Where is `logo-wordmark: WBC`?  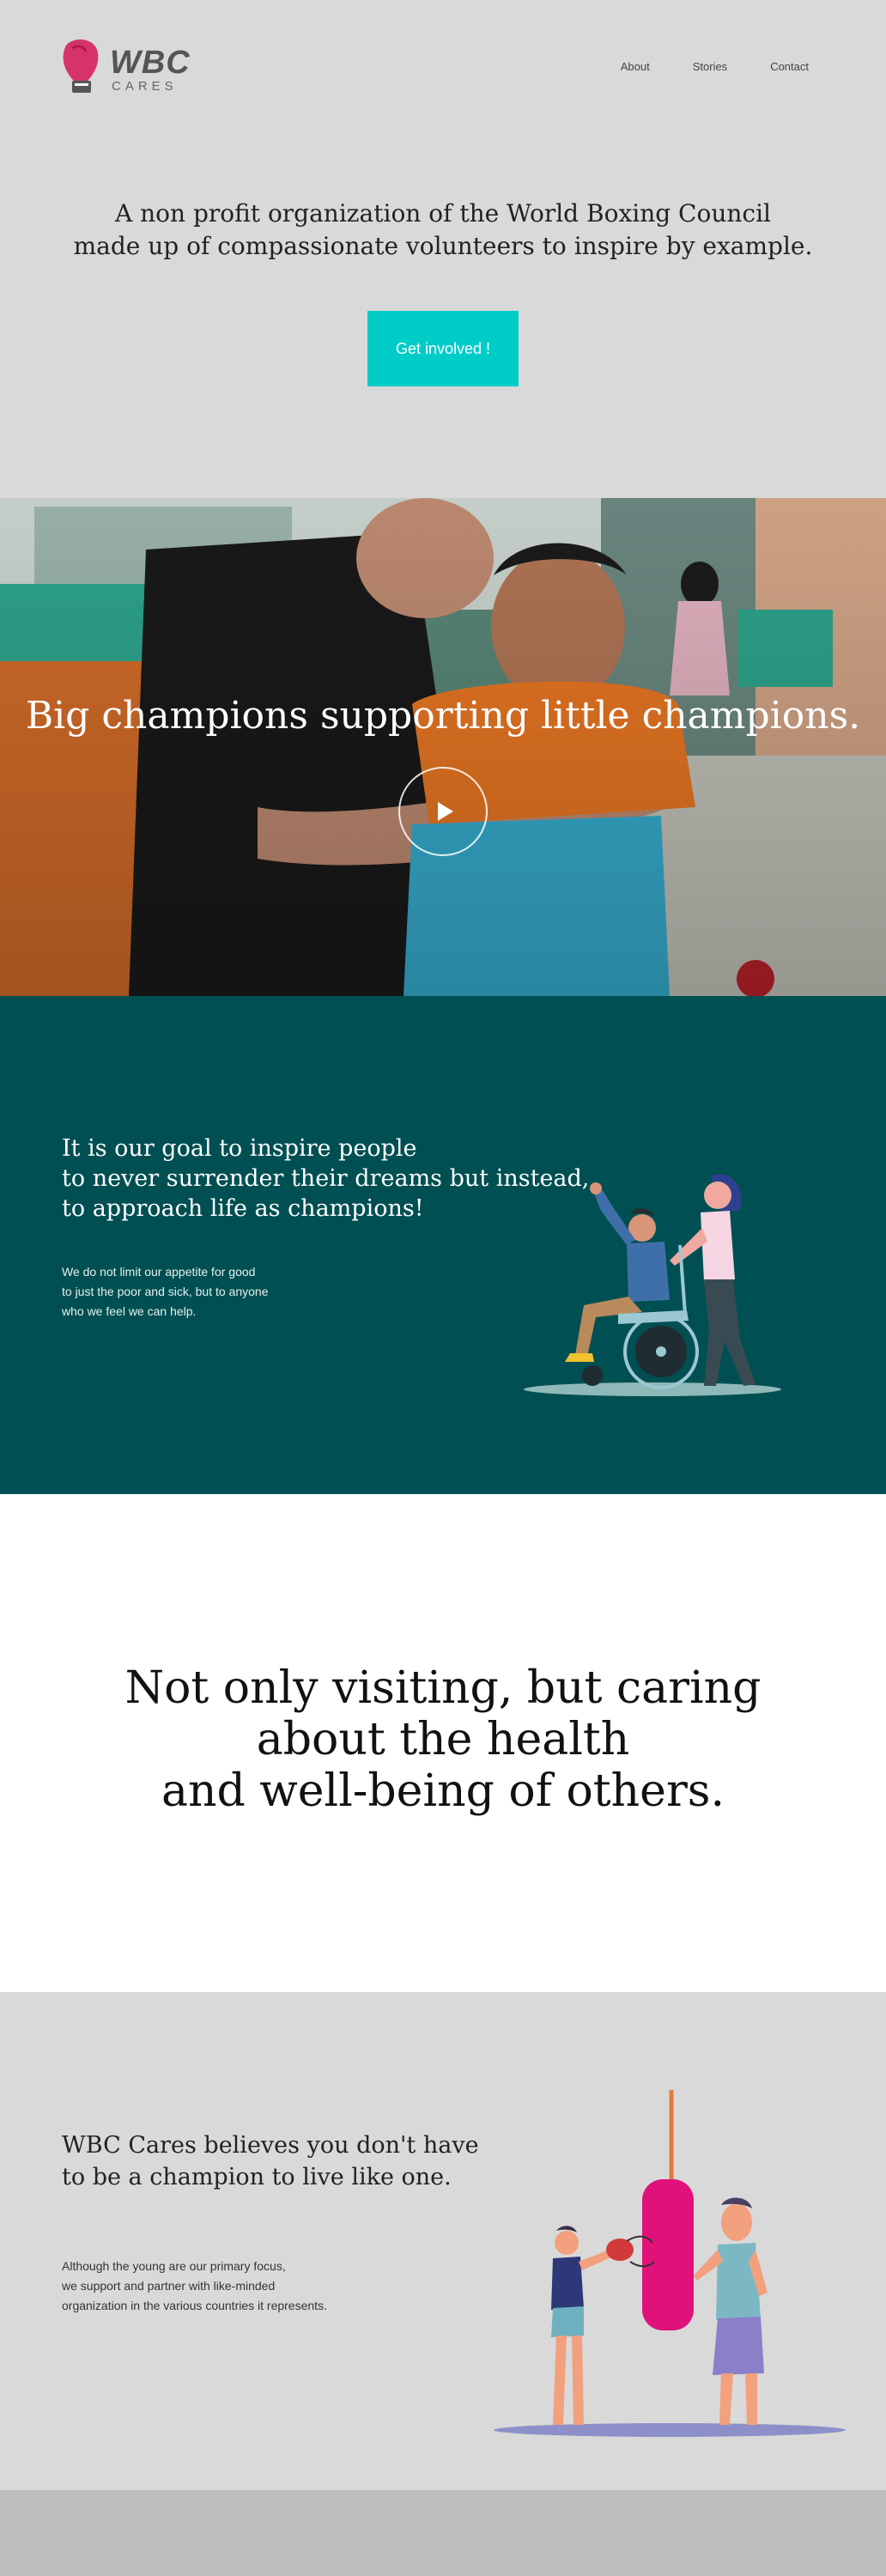
logo-wordmark: WBC is located at coordinates (150, 63).